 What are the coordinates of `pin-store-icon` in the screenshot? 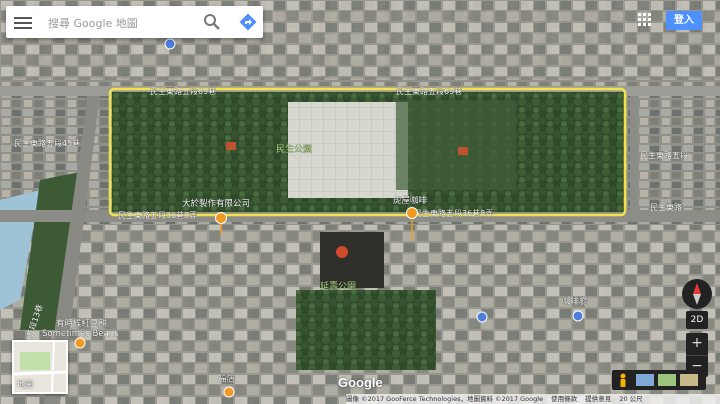 It's located at (229, 392).